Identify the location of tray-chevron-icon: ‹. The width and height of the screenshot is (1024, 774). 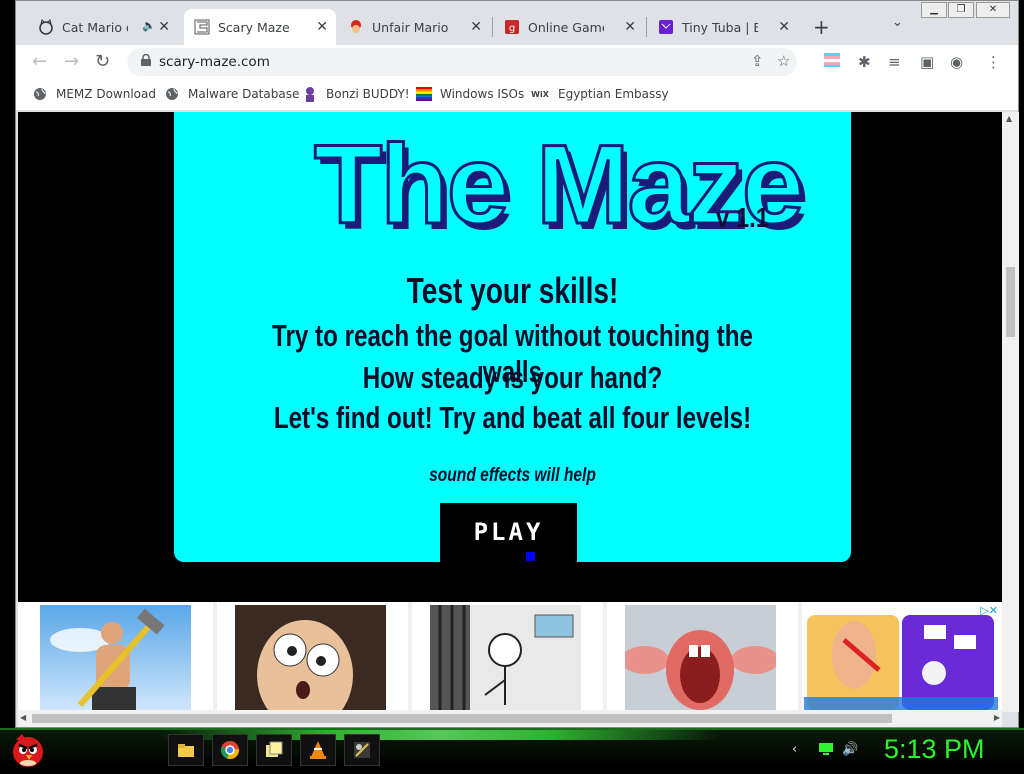
(794, 749).